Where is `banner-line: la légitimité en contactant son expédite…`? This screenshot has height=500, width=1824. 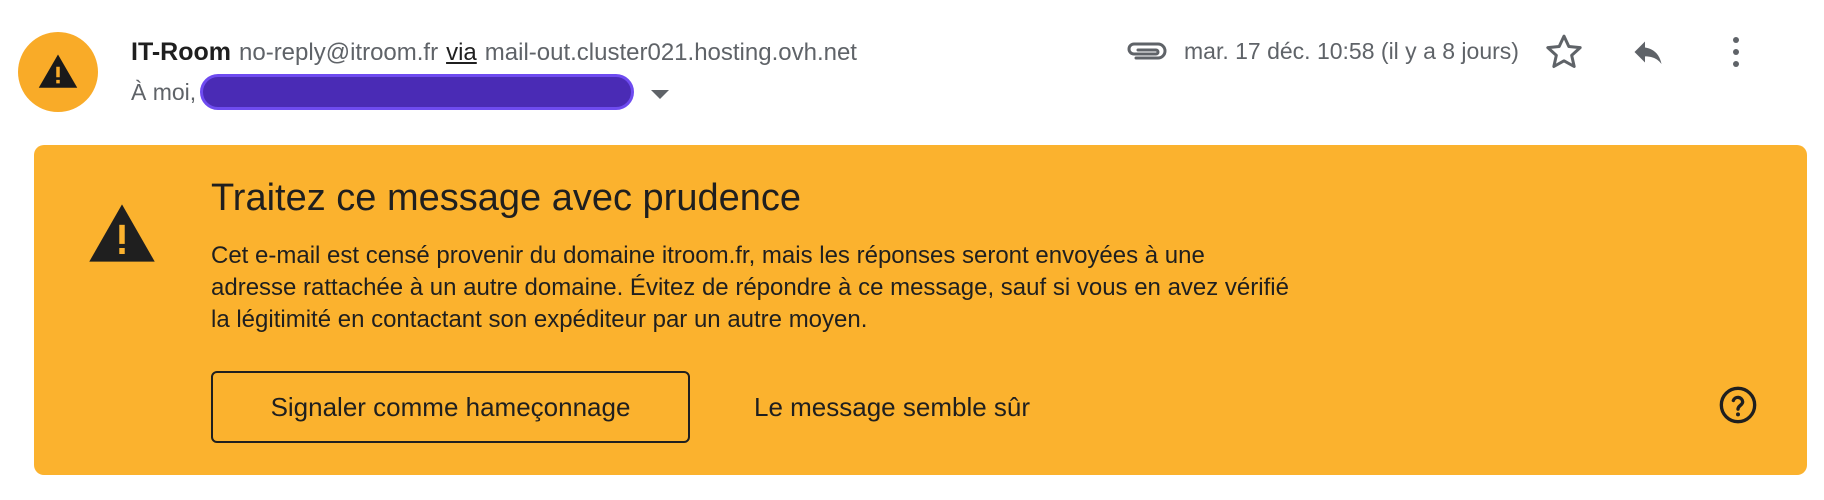 banner-line: la légitimité en contactant son expédite… is located at coordinates (539, 319).